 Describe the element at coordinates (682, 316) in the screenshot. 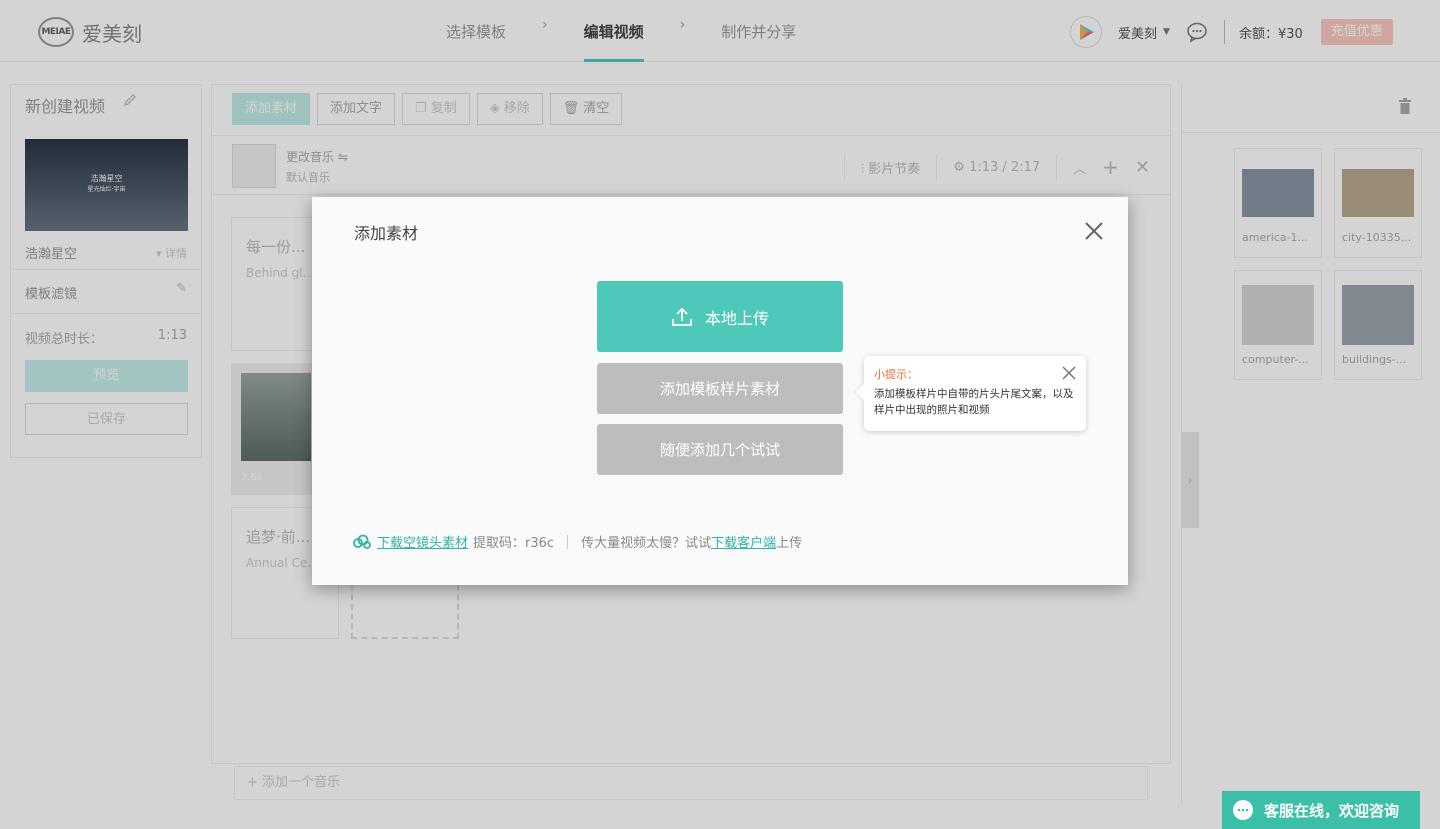

I see `upload-icon` at that location.